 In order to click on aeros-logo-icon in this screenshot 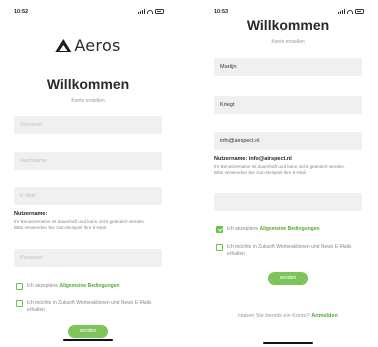, I will do `click(63, 45)`.